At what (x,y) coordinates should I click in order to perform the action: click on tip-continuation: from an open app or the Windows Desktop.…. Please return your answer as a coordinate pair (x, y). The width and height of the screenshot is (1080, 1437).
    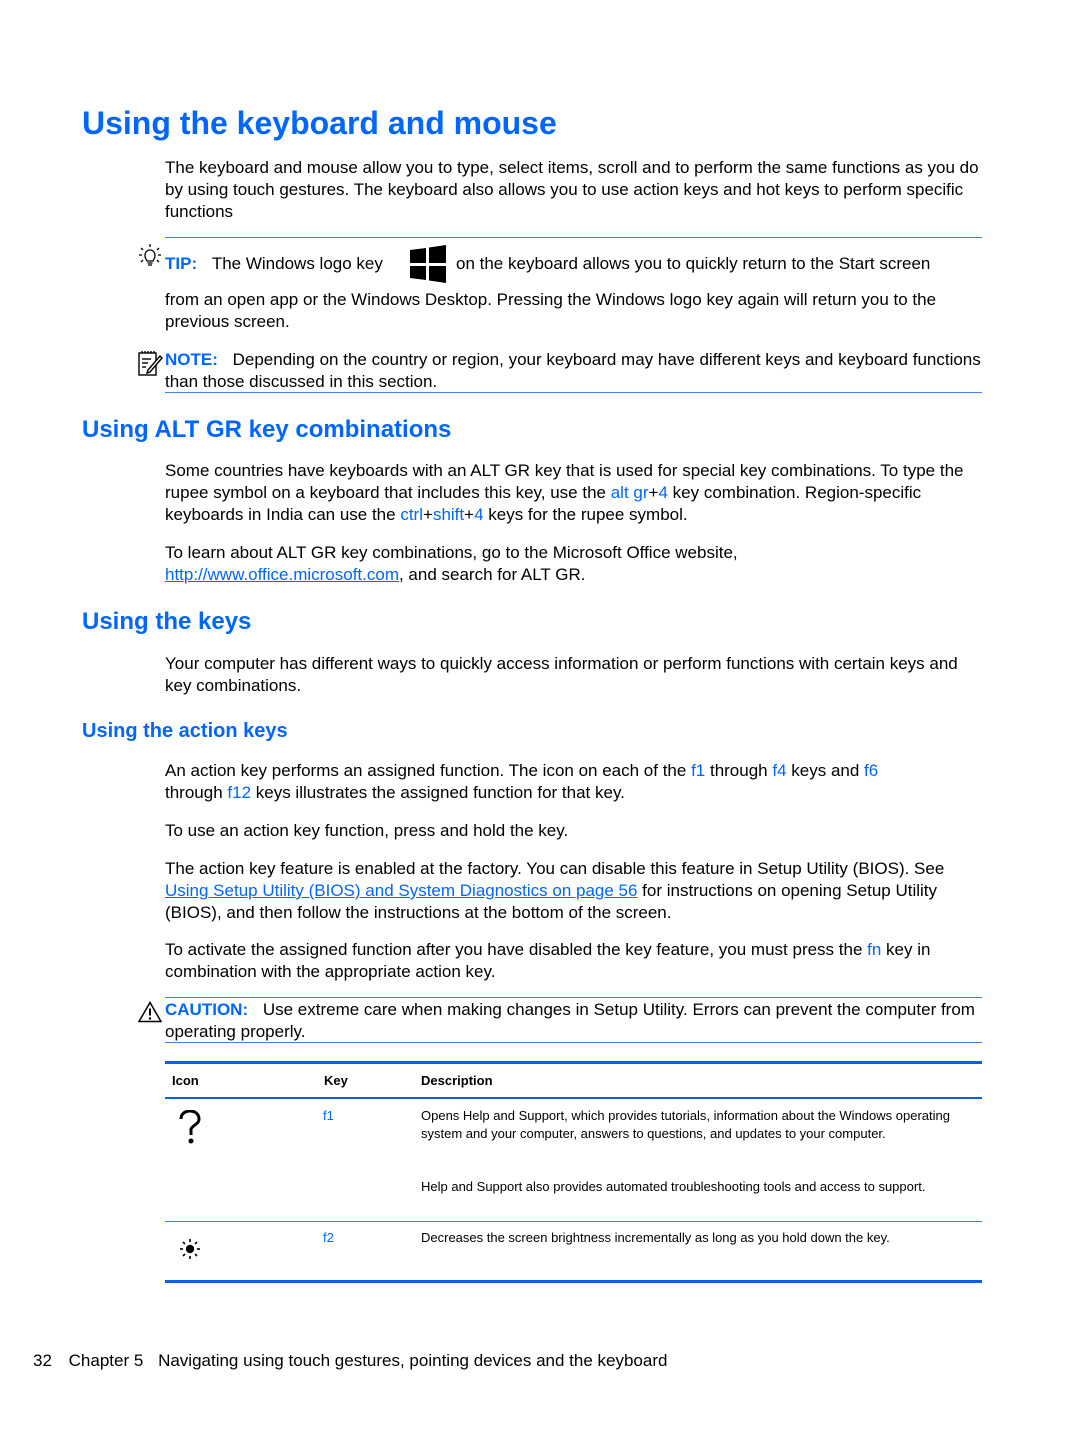
    Looking at the image, I should click on (551, 310).